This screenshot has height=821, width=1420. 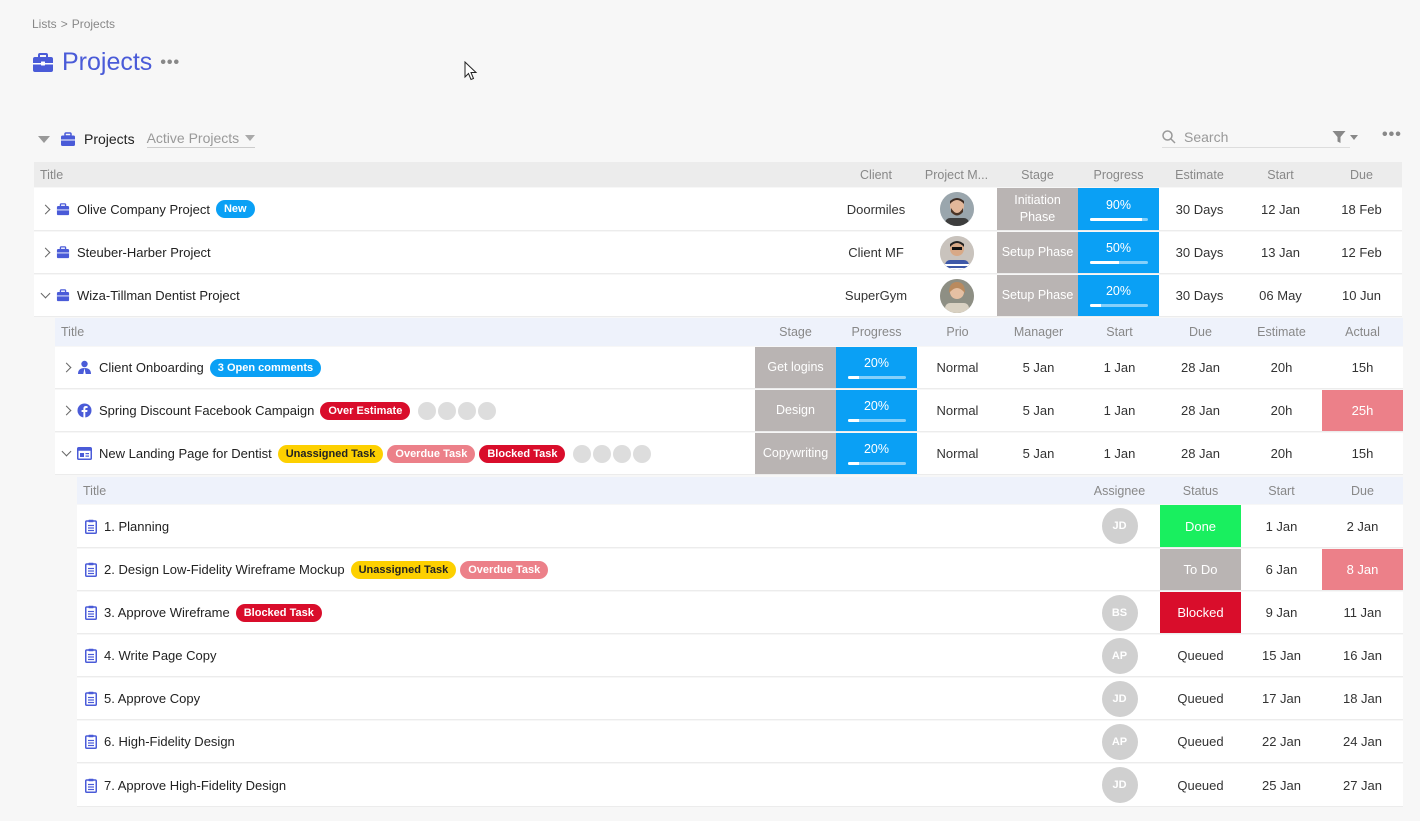 I want to click on open-comments-badge: 3 Open comments, so click(x=265, y=367).